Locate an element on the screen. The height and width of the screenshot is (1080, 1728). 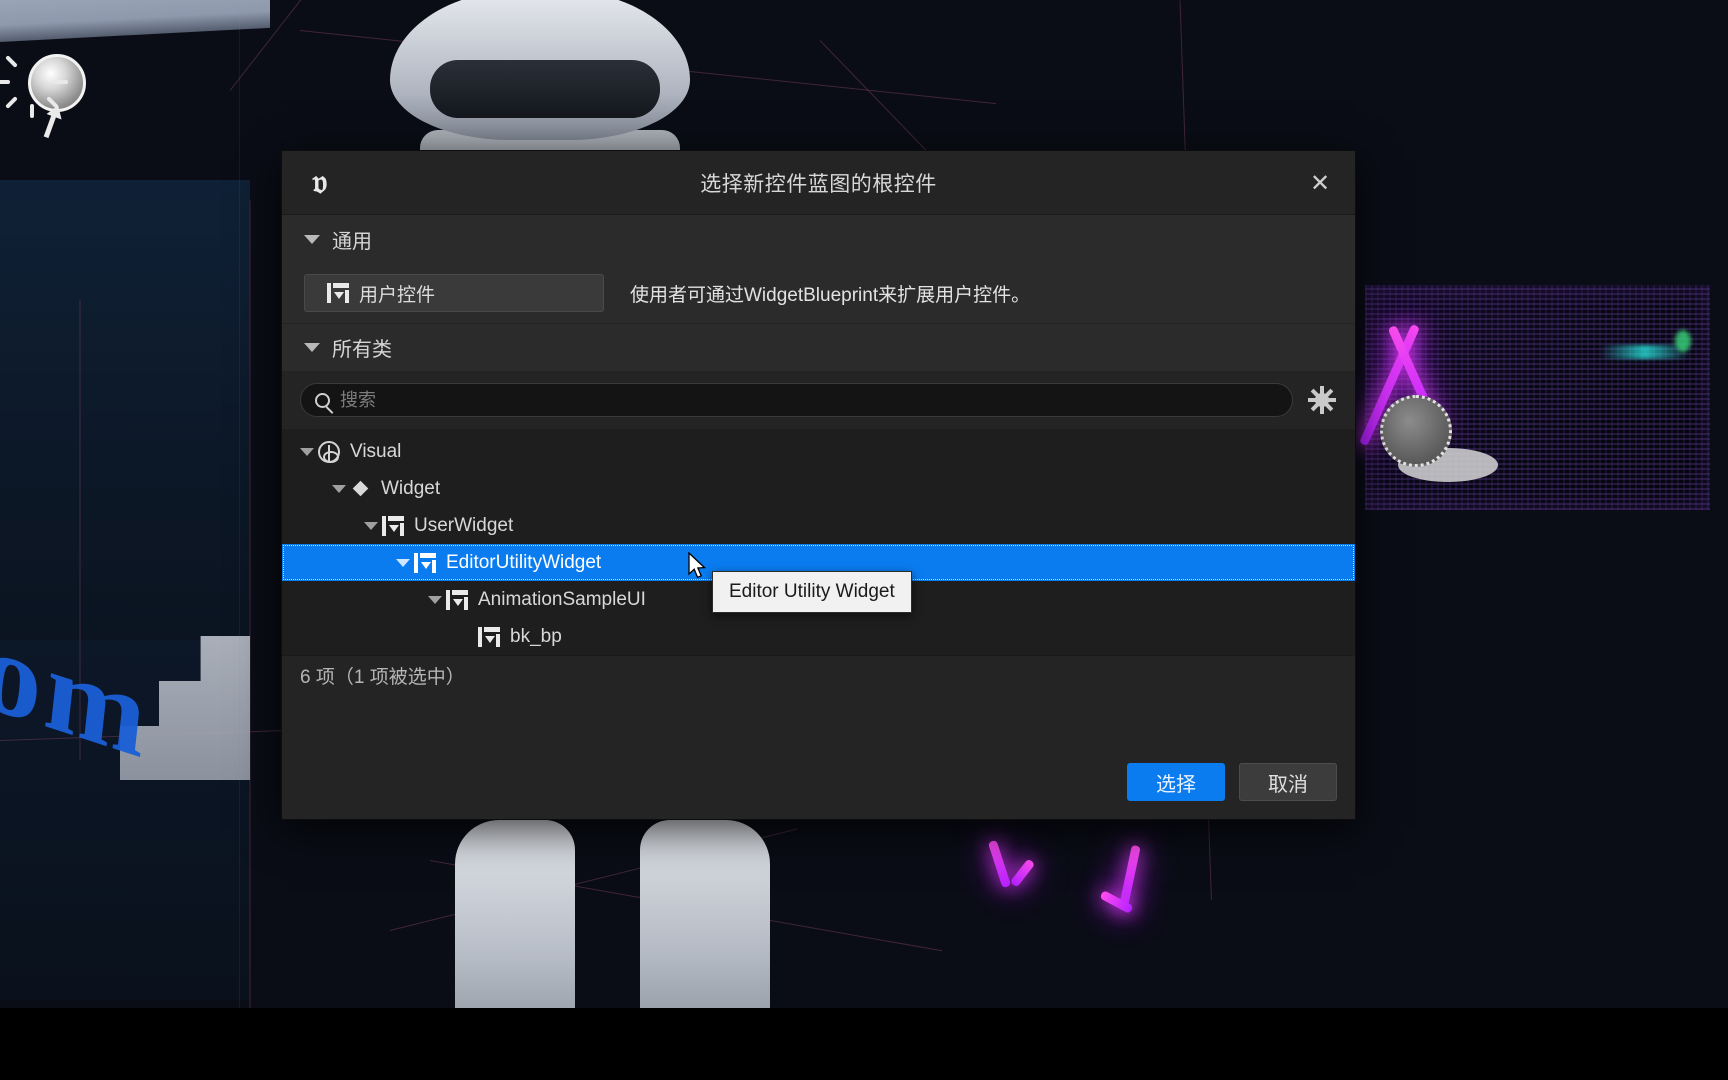
tree-item-visual: Visual is located at coordinates (818, 451).